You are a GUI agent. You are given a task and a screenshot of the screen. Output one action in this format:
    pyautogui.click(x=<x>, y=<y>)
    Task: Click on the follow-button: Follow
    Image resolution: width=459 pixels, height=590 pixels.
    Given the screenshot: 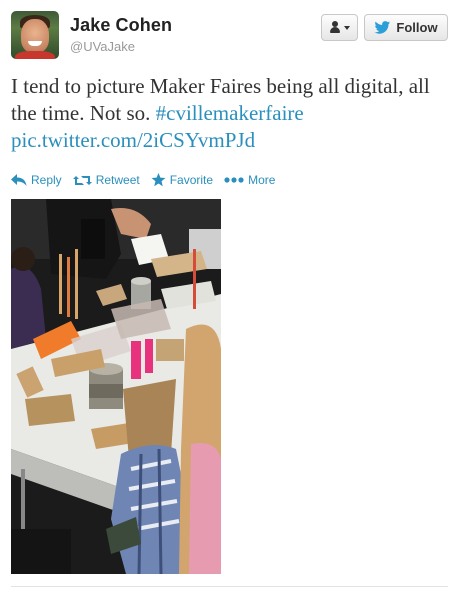 What is the action you would take?
    pyautogui.click(x=406, y=27)
    